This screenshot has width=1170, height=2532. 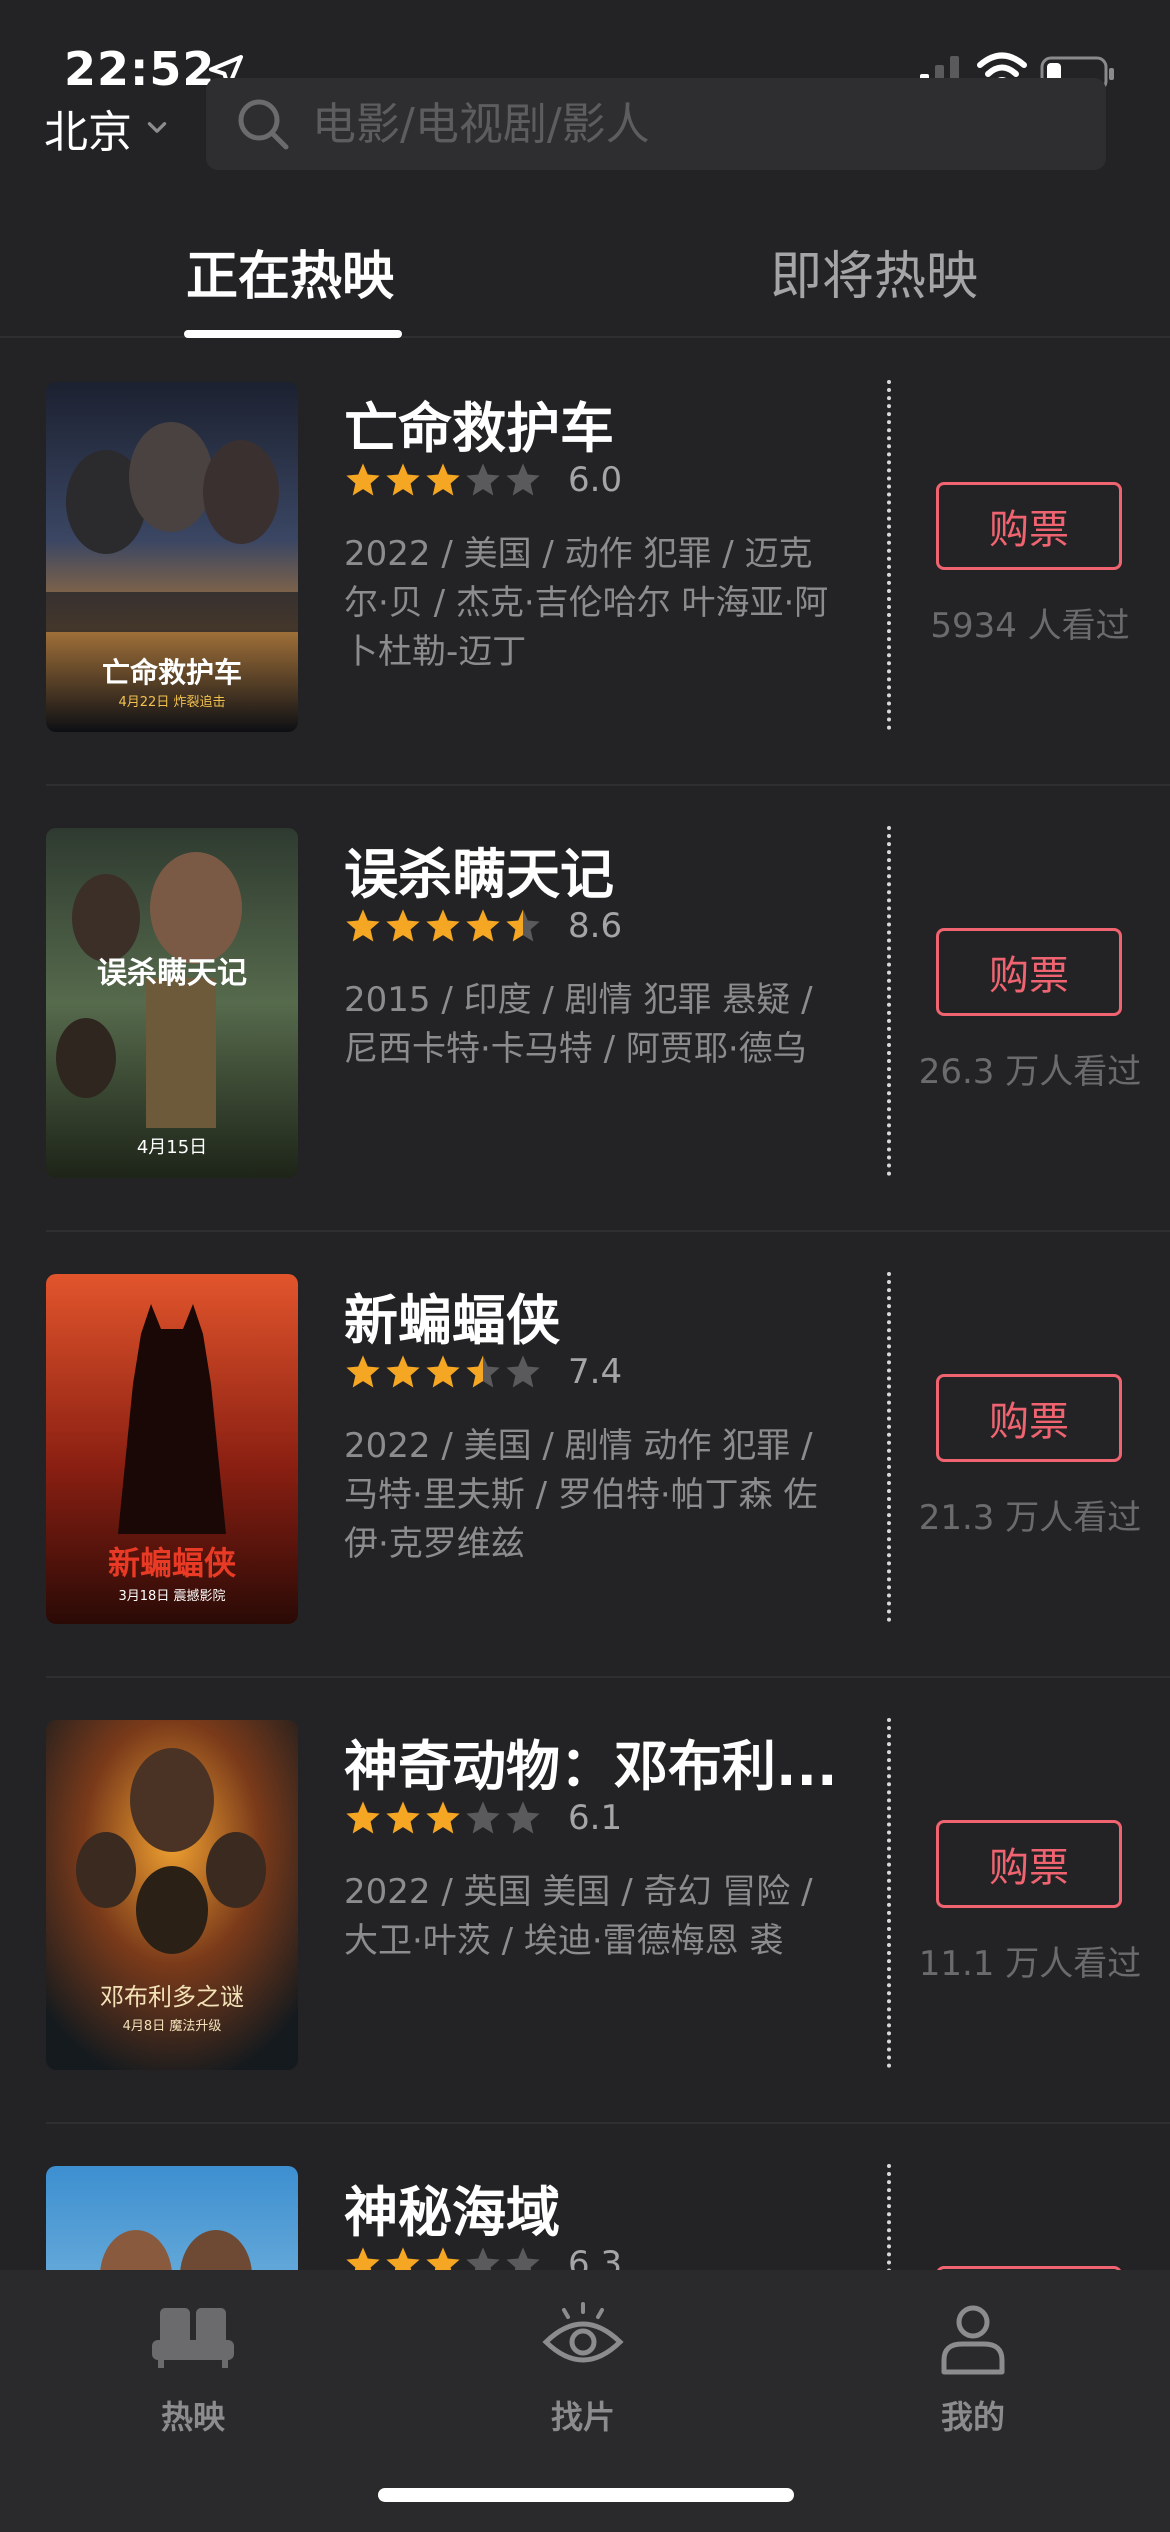 What do you see at coordinates (172, 1895) in the screenshot?
I see `movie-poster: 邓布利多之谜 4月8日 魔法升级` at bounding box center [172, 1895].